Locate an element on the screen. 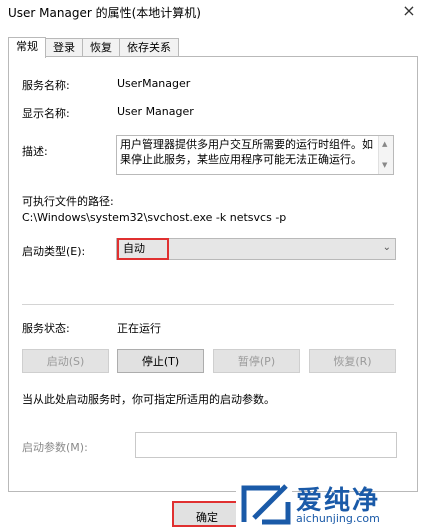  service-status-value: 正在运行 is located at coordinates (139, 328).